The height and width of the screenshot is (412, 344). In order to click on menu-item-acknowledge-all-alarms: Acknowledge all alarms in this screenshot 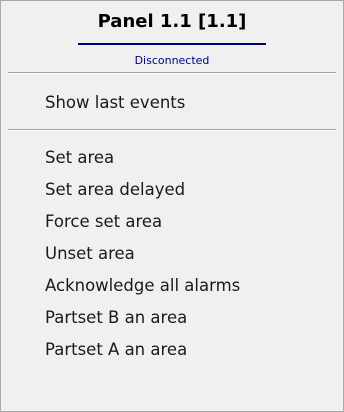, I will do `click(172, 286)`.